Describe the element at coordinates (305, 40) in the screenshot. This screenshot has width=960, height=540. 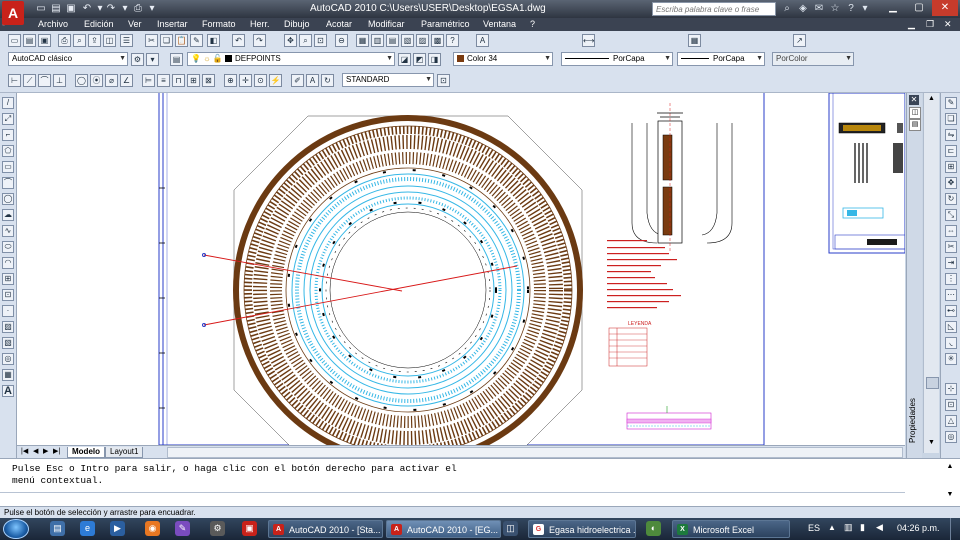
I see `zoom-realtime-icon: ⌕` at that location.